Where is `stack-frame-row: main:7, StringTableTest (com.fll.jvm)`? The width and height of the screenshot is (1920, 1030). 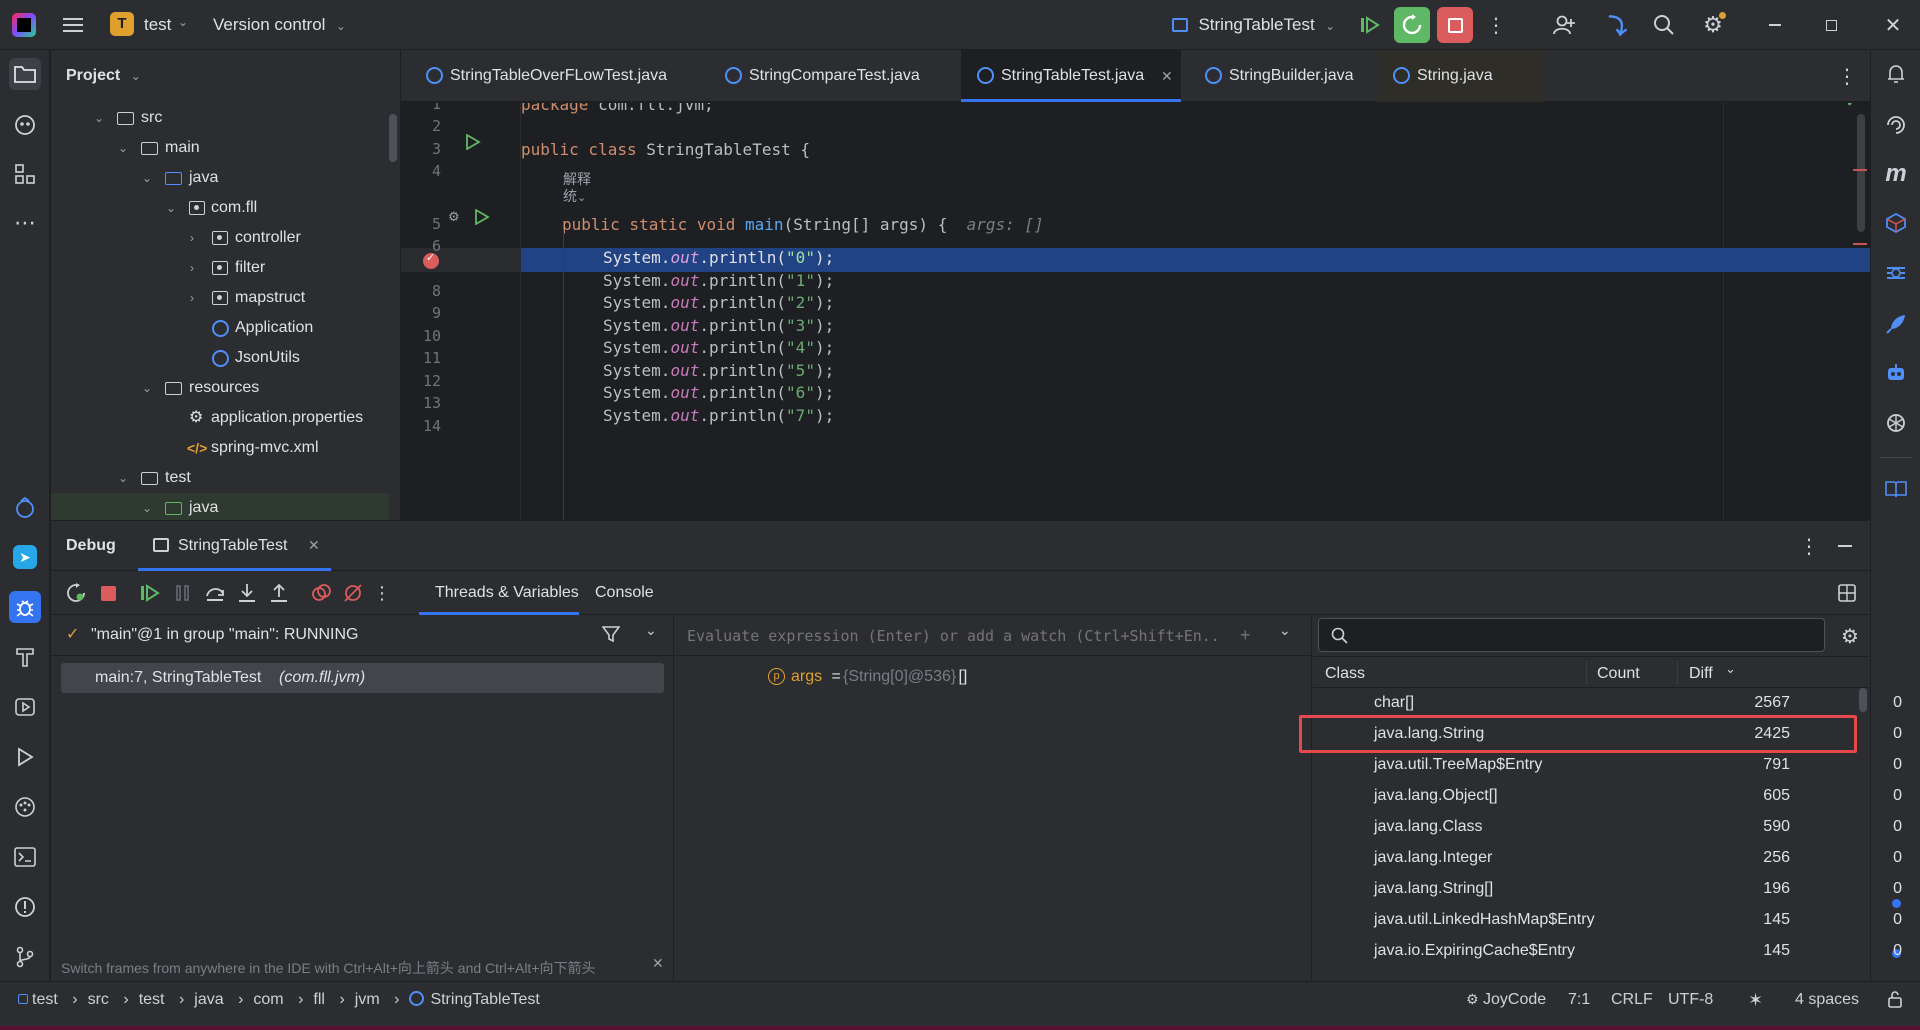
stack-frame-row: main:7, StringTableTest (com.fll.jvm) is located at coordinates (362, 678).